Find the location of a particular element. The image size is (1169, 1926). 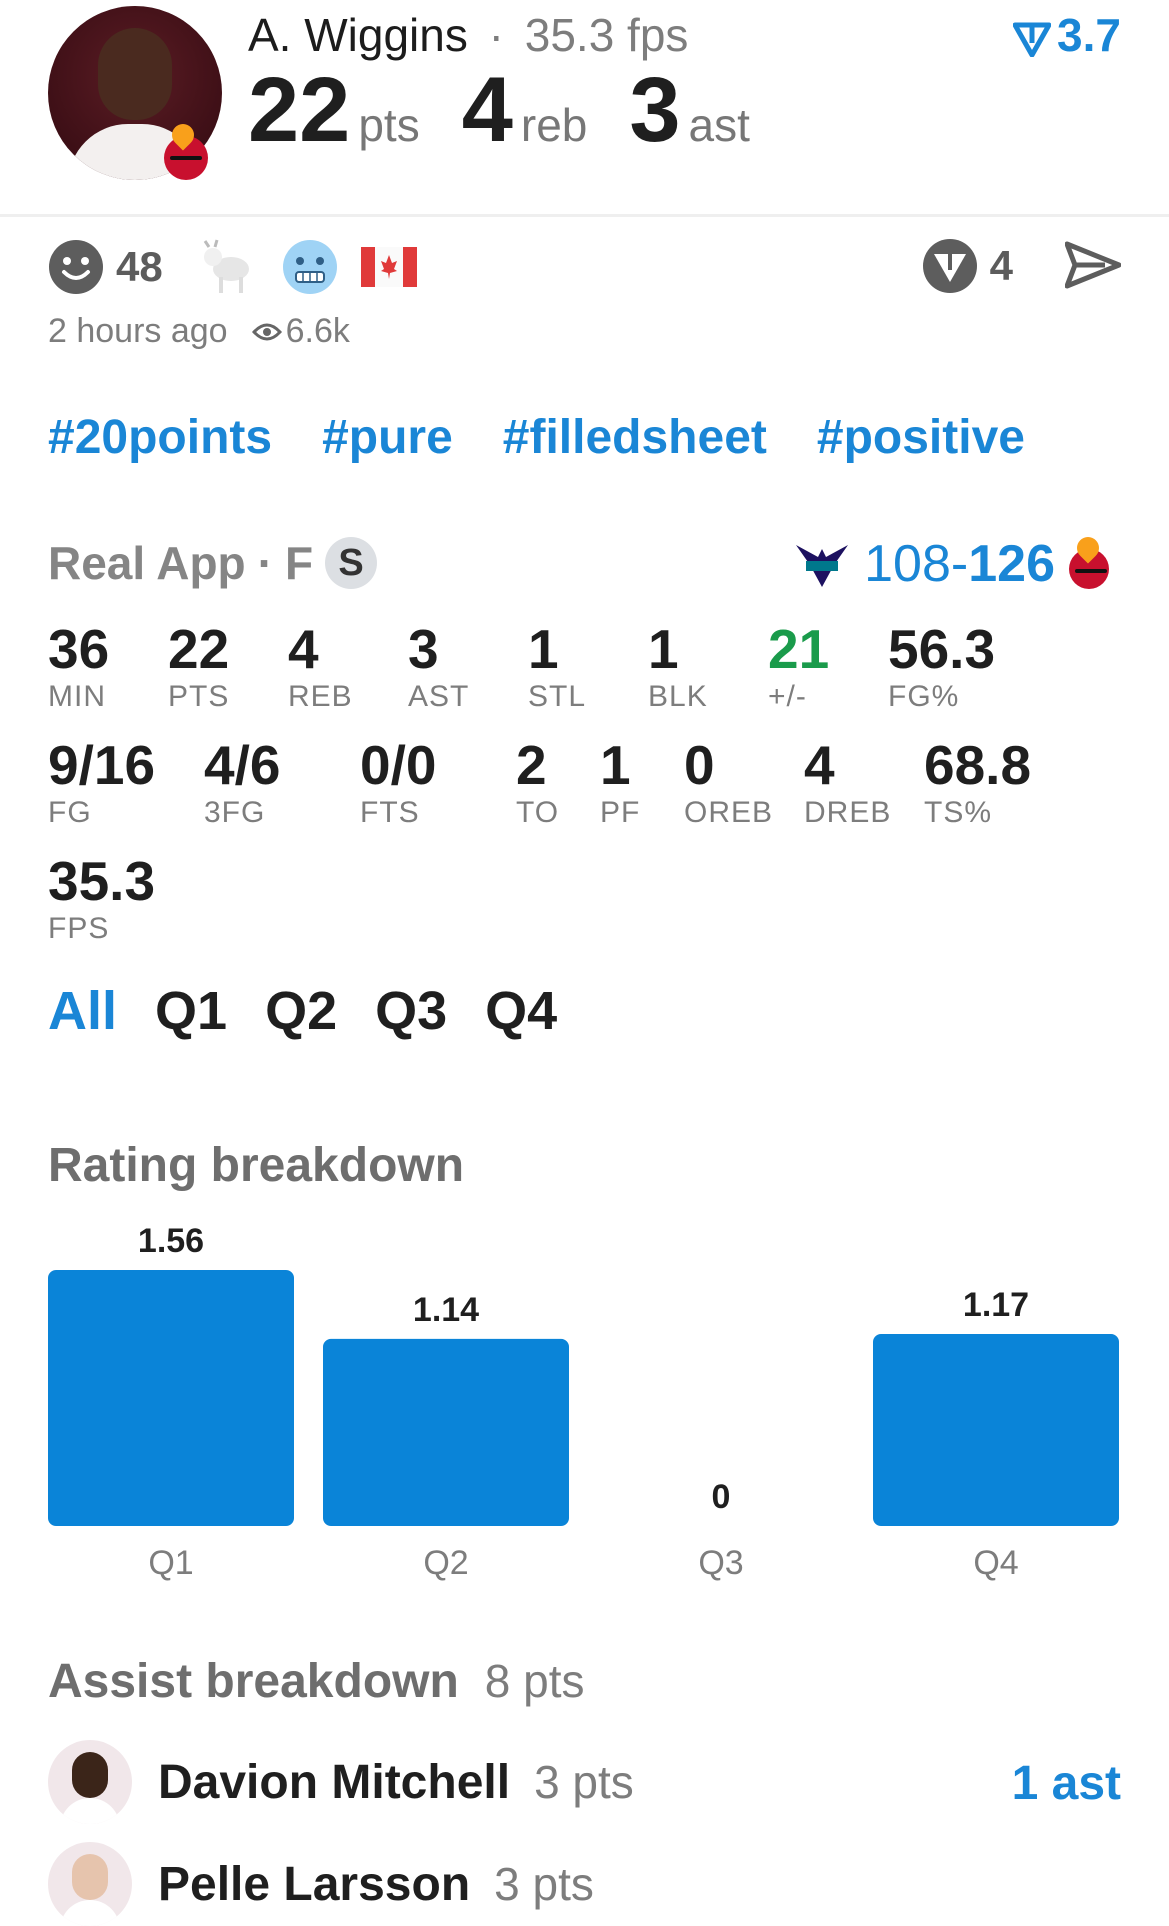

player-face is located at coordinates (135, 74).